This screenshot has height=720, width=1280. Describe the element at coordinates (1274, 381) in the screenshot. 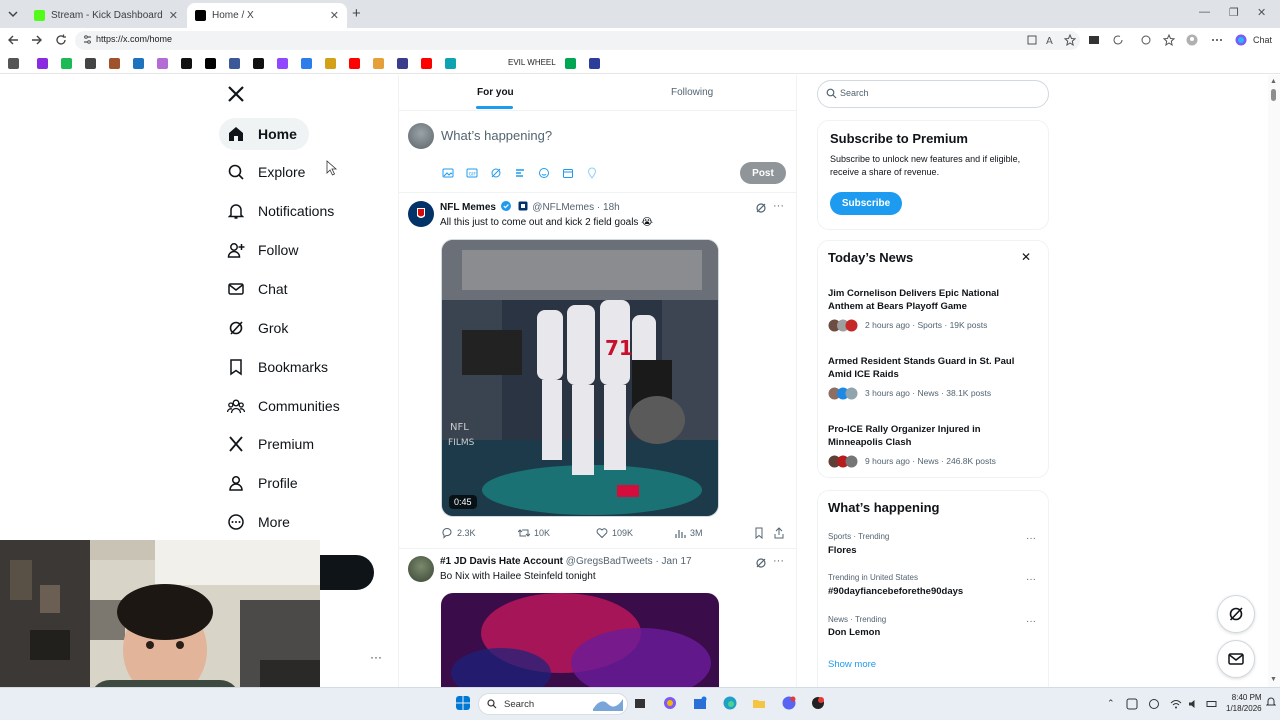

I see `scrollbar` at that location.